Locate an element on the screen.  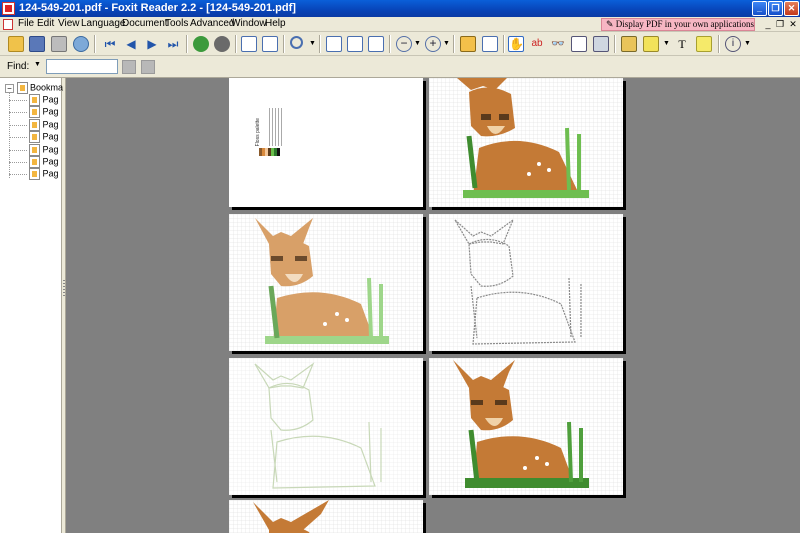
find-next-button is located at coordinates (148, 67).